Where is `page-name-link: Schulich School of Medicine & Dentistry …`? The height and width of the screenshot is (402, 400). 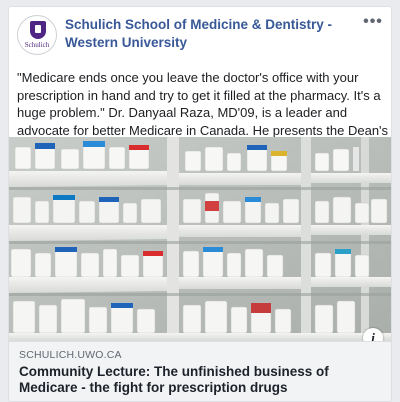 page-name-link: Schulich School of Medicine & Dentistry … is located at coordinates (208, 34).